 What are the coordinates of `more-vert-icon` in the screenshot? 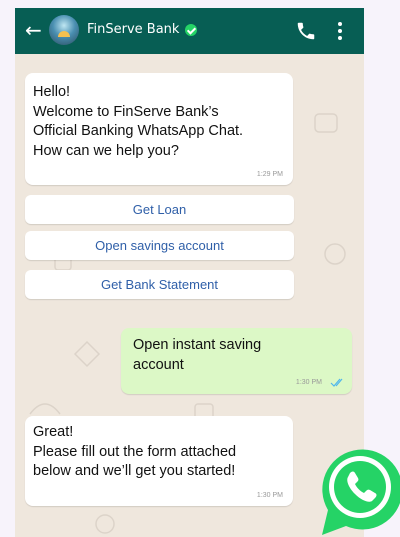 It's located at (340, 31).